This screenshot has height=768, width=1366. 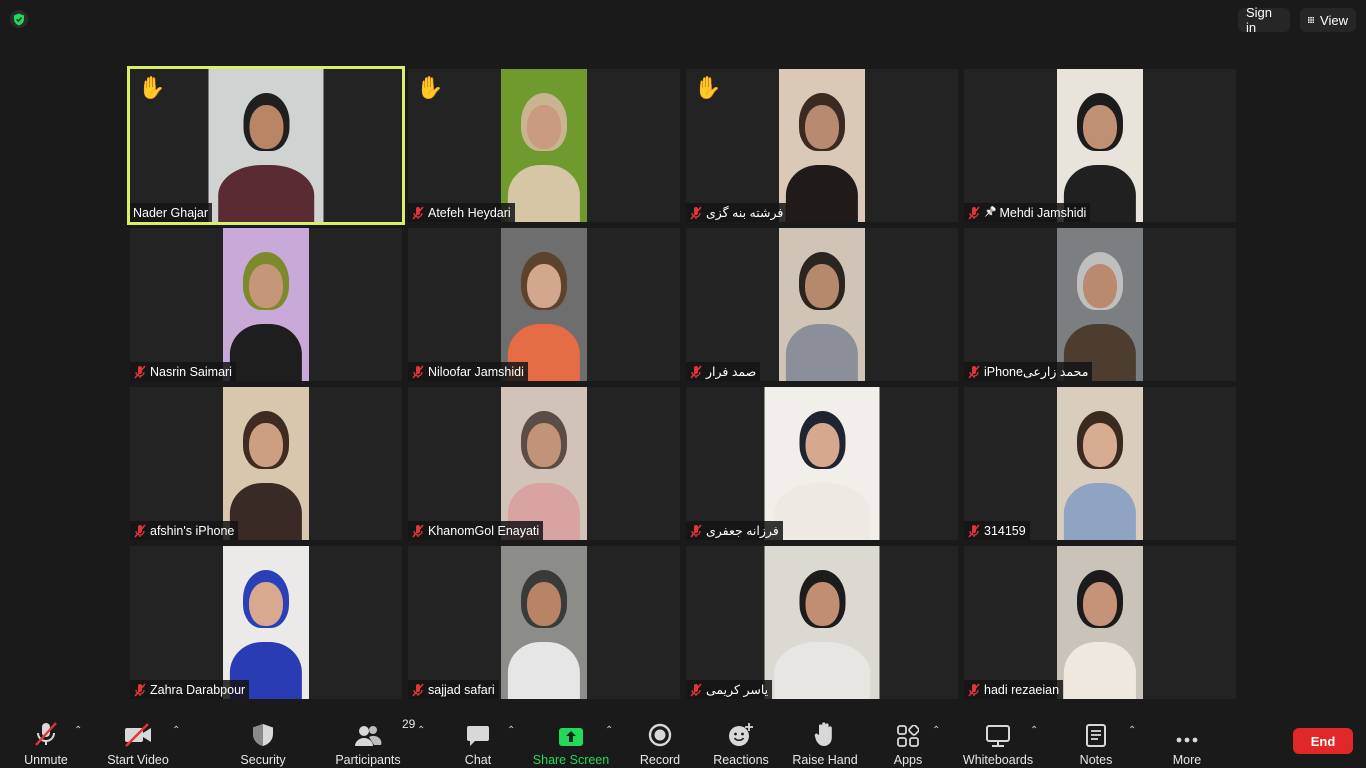 What do you see at coordinates (729, 689) in the screenshot?
I see `participant-name-tag: یاسر کریمی` at bounding box center [729, 689].